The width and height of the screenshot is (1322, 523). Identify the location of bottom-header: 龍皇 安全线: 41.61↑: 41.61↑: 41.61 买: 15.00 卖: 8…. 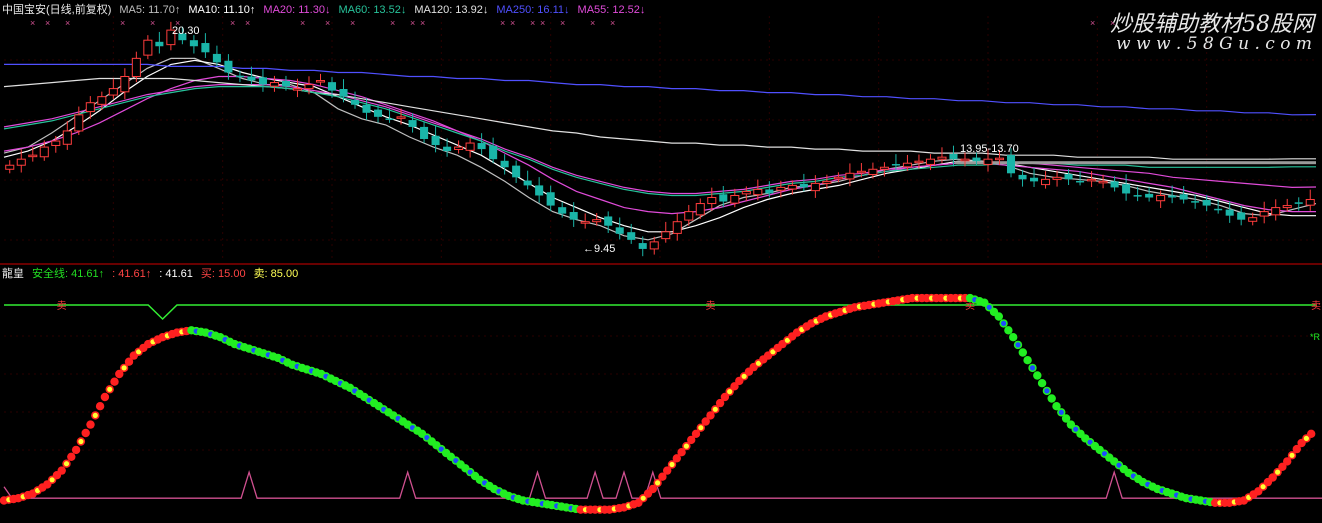
(158, 274).